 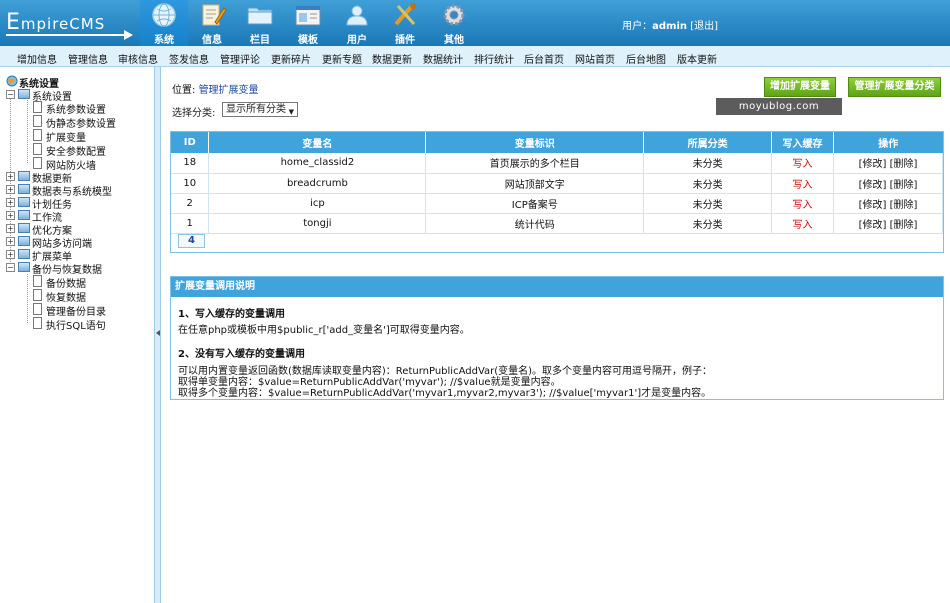 What do you see at coordinates (443, 58) in the screenshot?
I see `menu-data-stats: 数据统计` at bounding box center [443, 58].